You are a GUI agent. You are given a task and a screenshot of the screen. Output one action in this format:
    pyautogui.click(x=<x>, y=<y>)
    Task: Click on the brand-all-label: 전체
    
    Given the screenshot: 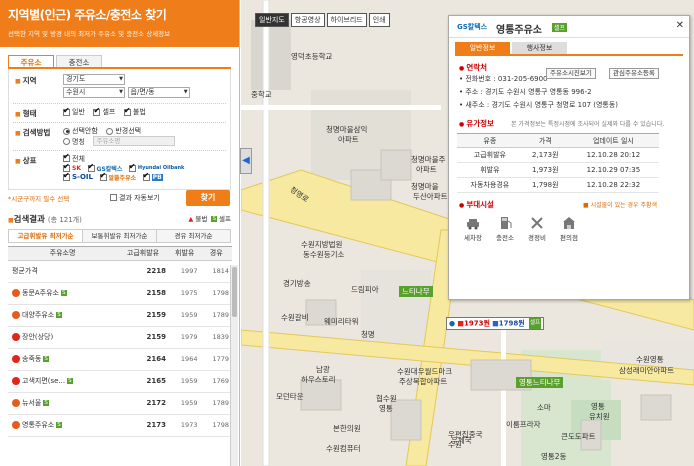 What is the action you would take?
    pyautogui.click(x=78, y=158)
    